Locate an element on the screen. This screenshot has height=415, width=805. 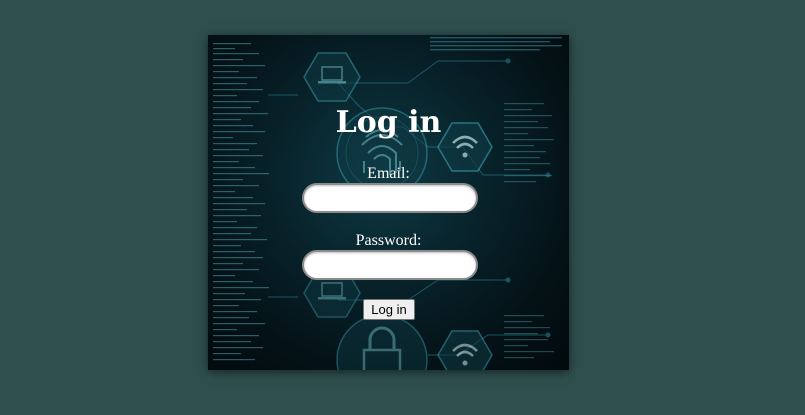
login-button: Log in is located at coordinates (389, 309).